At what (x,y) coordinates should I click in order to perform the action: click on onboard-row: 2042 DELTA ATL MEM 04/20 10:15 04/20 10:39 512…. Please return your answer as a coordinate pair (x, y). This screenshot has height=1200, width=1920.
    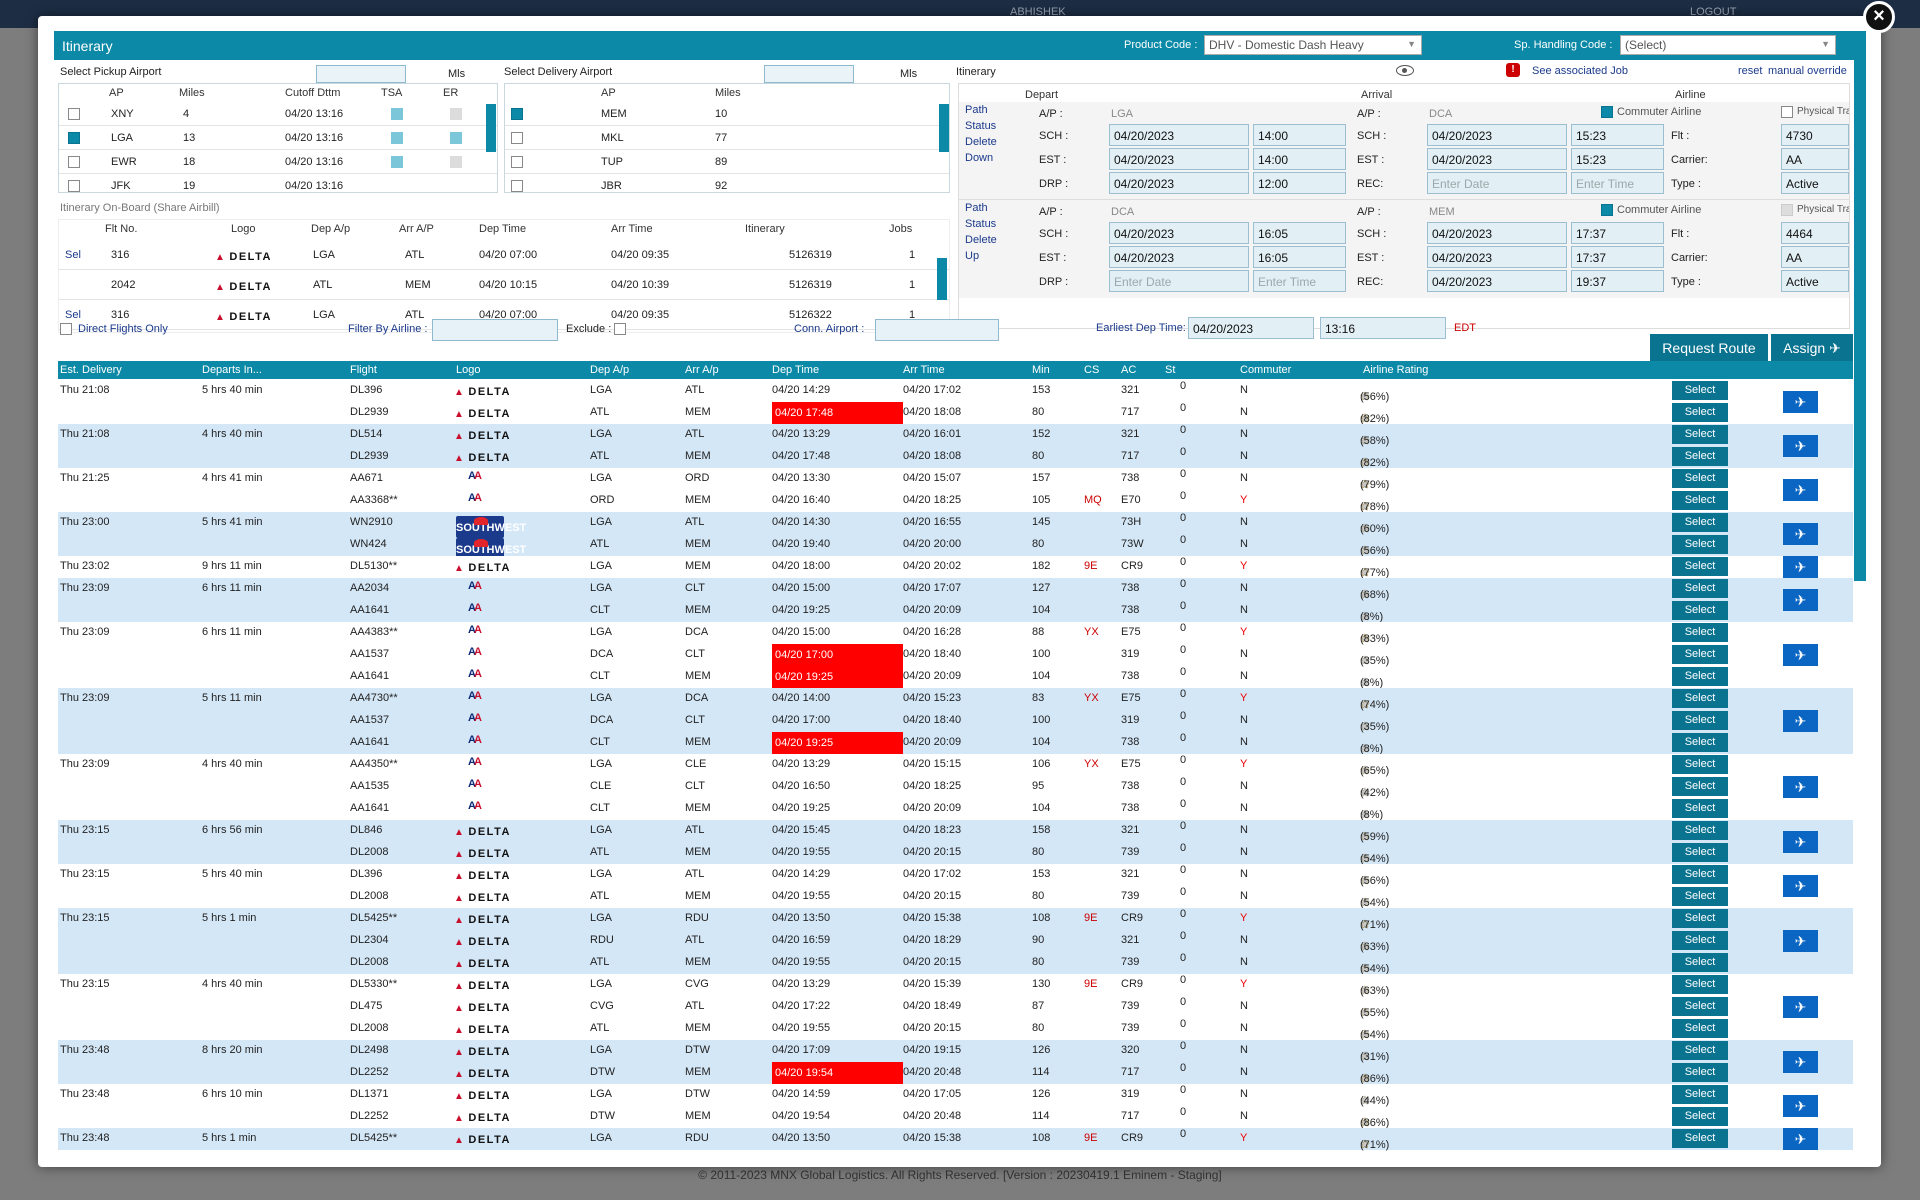
    Looking at the image, I should click on (504, 285).